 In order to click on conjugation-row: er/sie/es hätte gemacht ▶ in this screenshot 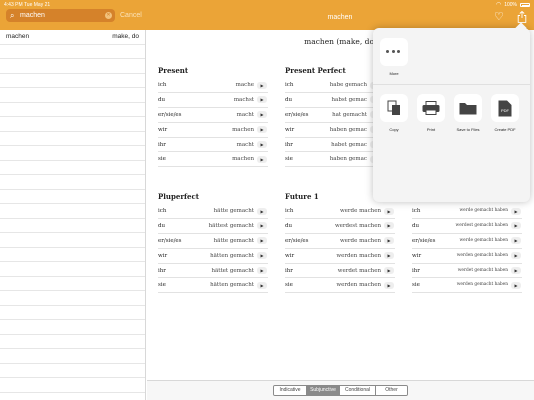, I will do `click(213, 241)`.